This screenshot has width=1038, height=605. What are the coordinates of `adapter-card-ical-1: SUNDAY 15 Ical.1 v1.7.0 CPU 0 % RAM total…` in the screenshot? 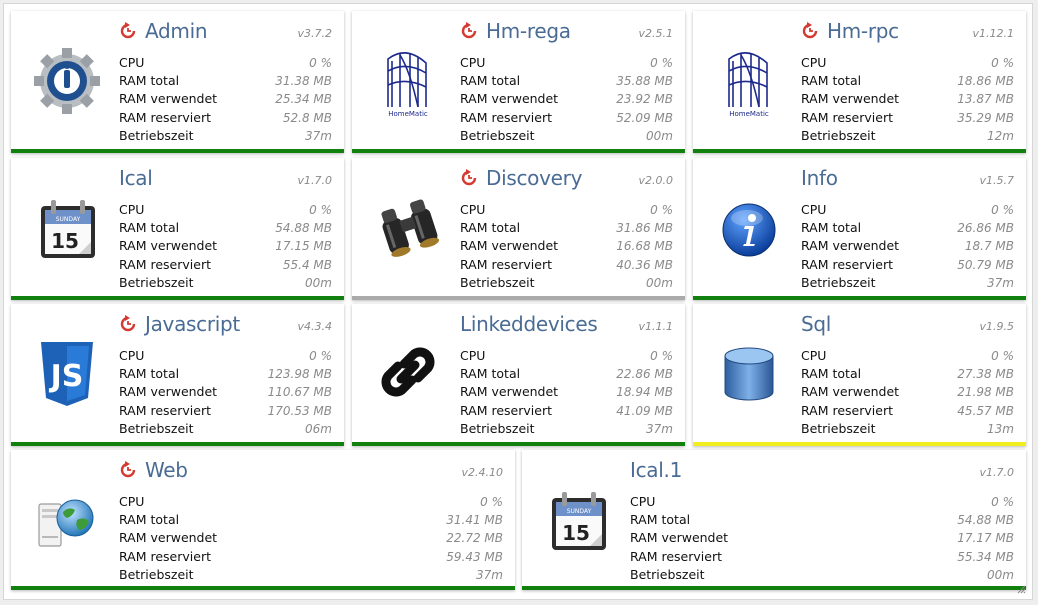 It's located at (774, 520).